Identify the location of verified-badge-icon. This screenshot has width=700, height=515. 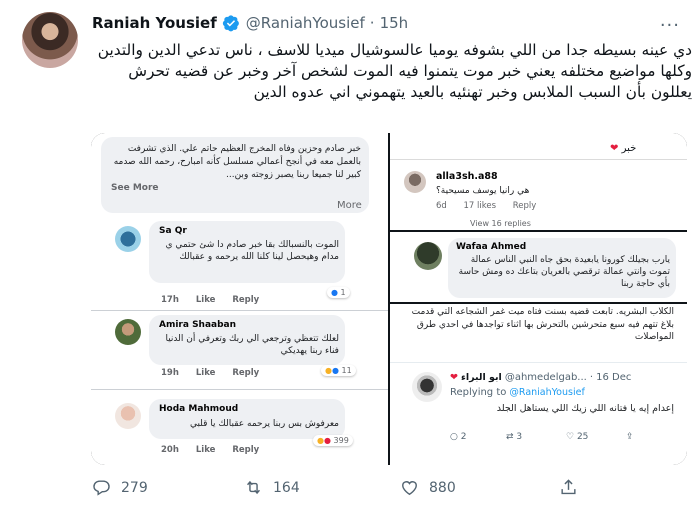
(230, 23).